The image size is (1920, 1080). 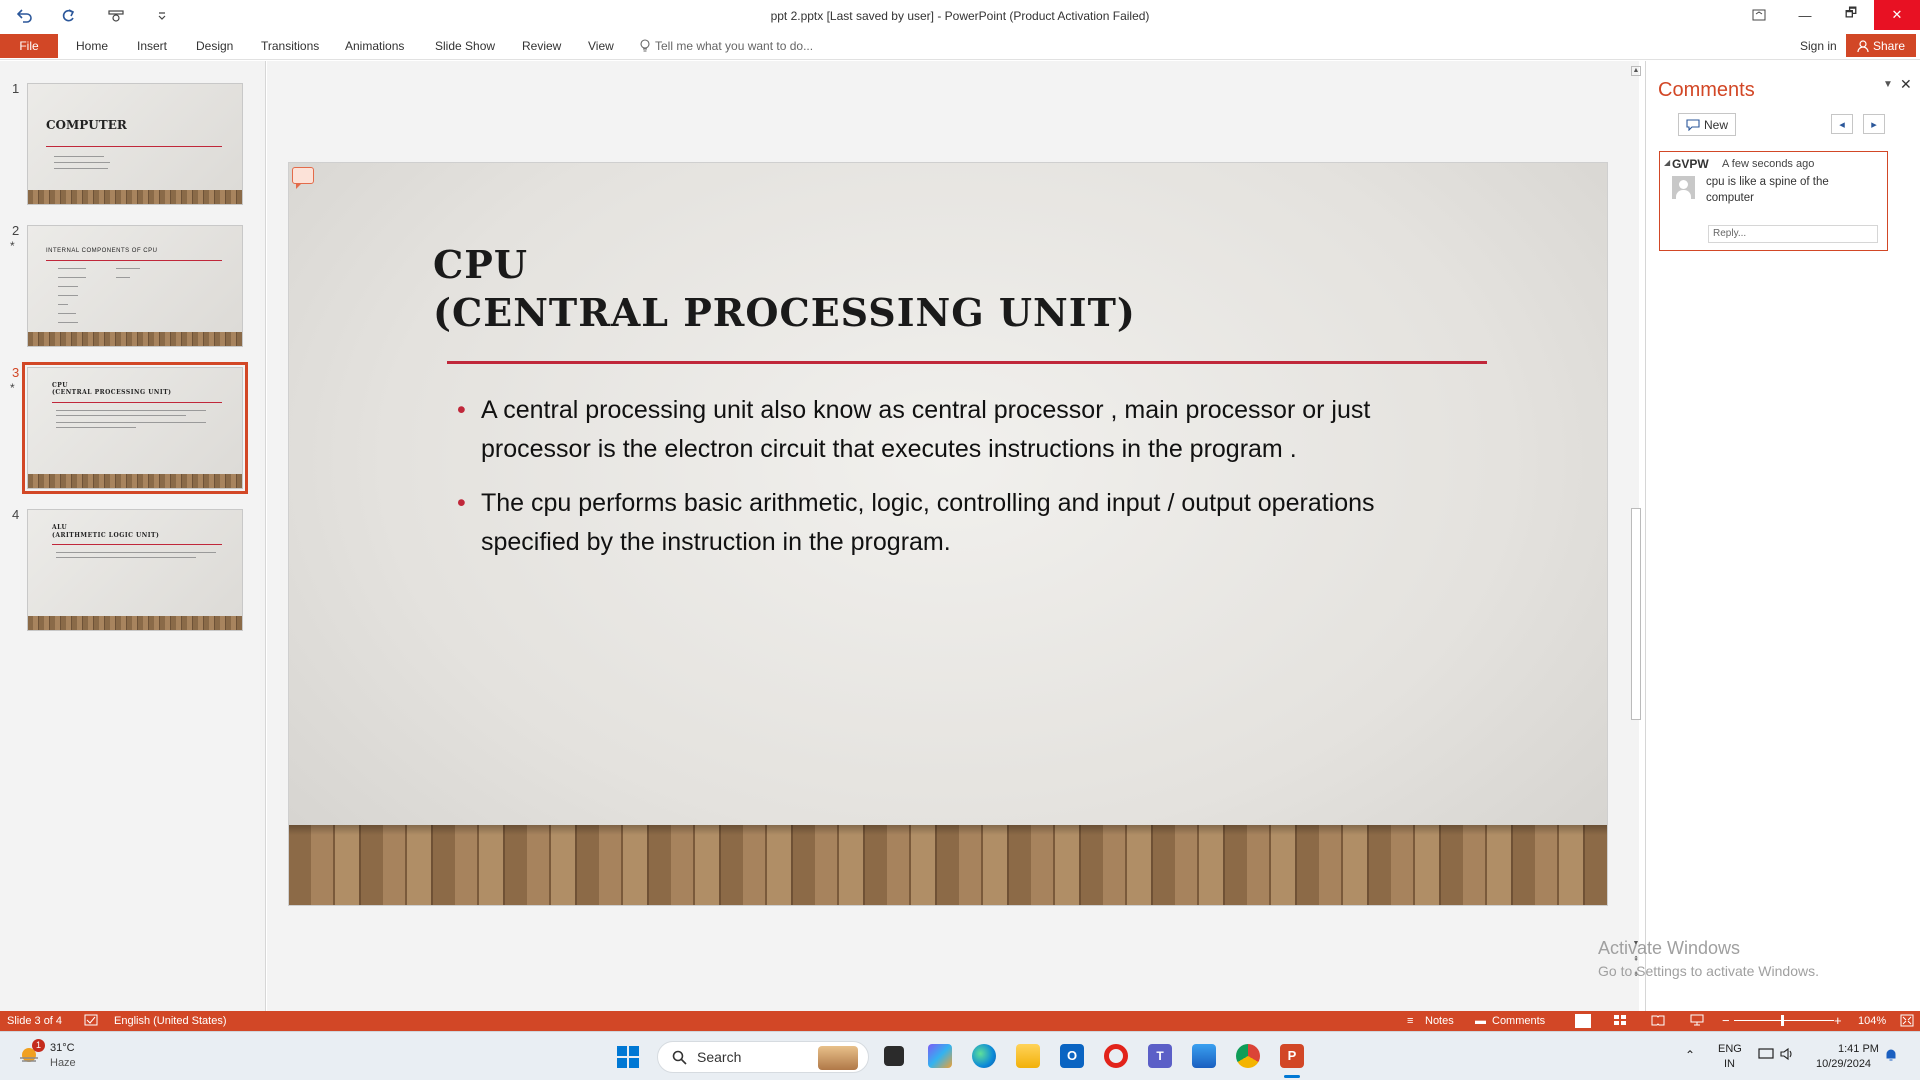 What do you see at coordinates (1410, 1021) in the screenshot?
I see `notes-icon: ≡` at bounding box center [1410, 1021].